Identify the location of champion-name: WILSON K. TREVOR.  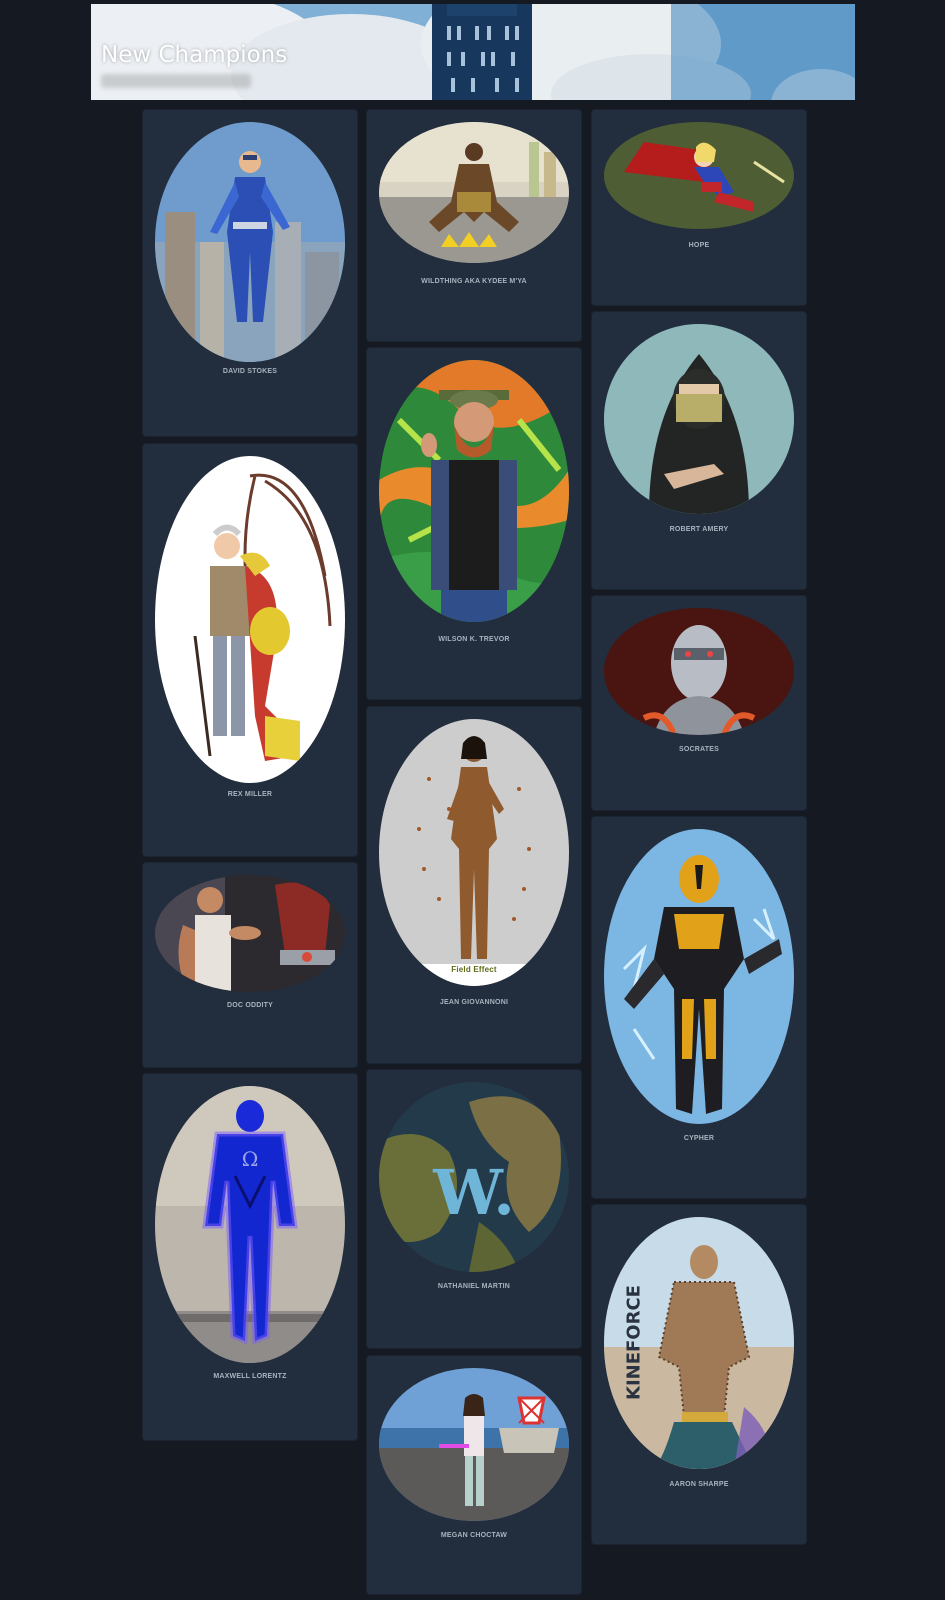
(474, 639).